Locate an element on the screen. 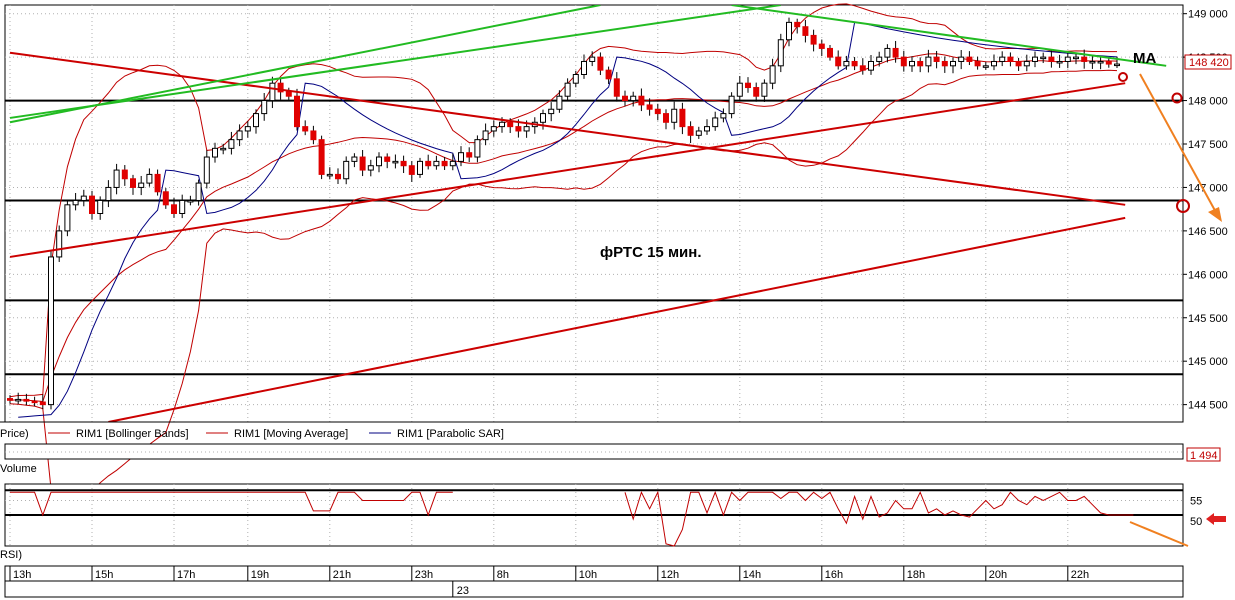 This screenshot has height=600, width=1235. price-tick-label: 144 500 is located at coordinates (1208, 406).